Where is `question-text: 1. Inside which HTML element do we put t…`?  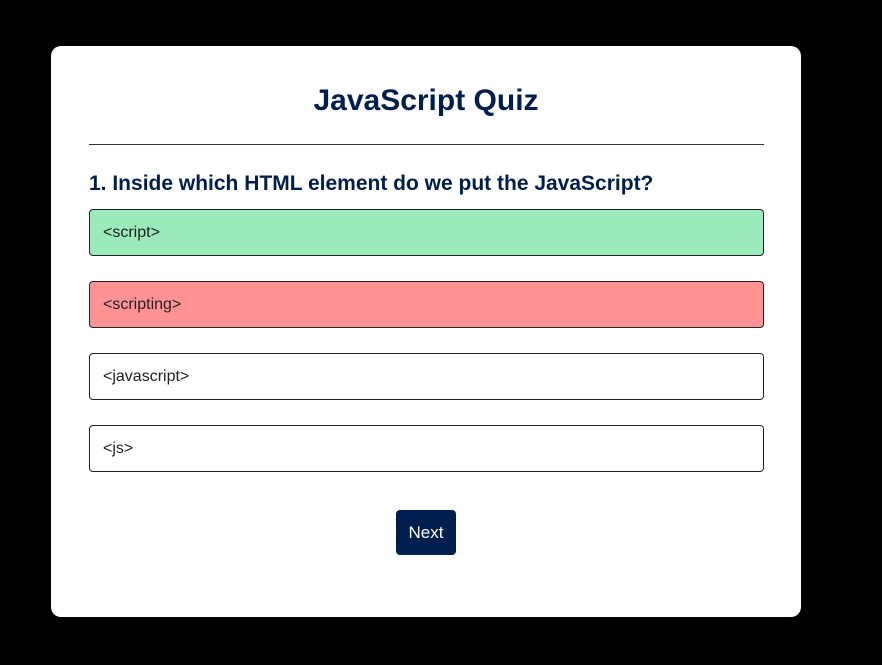
question-text: 1. Inside which HTML element do we put t… is located at coordinates (371, 183).